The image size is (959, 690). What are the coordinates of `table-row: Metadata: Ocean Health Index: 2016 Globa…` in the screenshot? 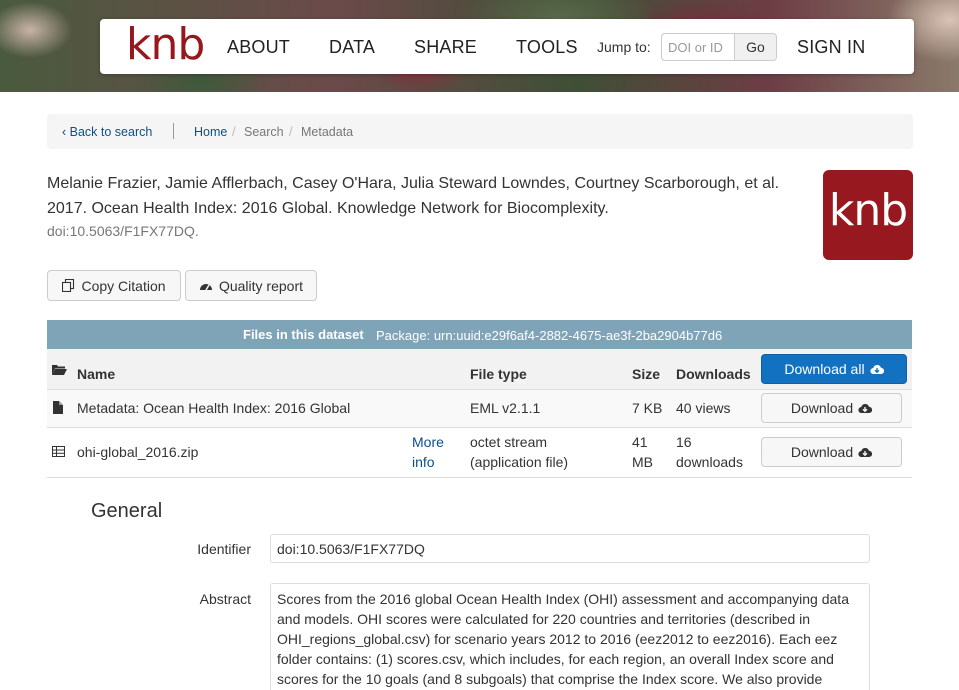 It's located at (479, 409).